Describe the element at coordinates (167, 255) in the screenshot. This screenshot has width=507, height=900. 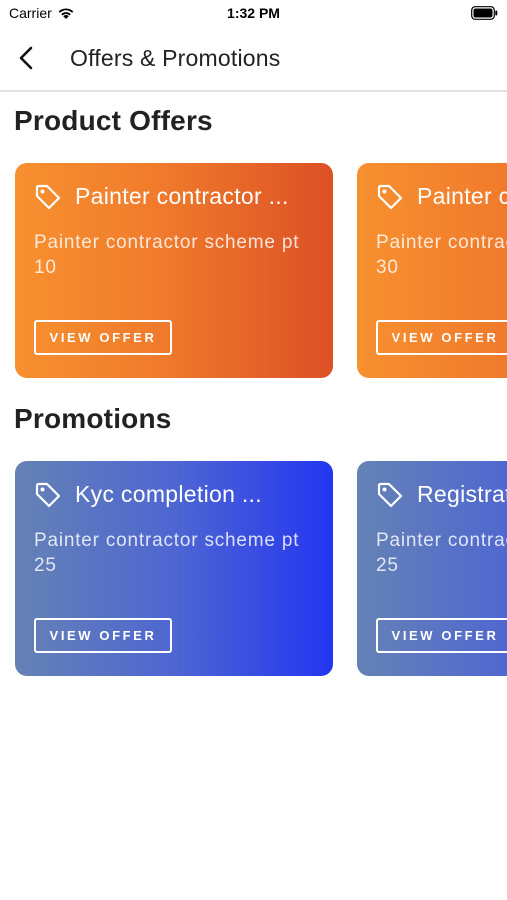
I see `offer-description: Painter contractor scheme pt 10` at that location.